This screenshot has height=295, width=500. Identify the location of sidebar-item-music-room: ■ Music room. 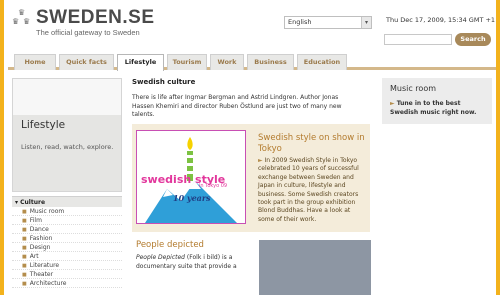
(67, 211).